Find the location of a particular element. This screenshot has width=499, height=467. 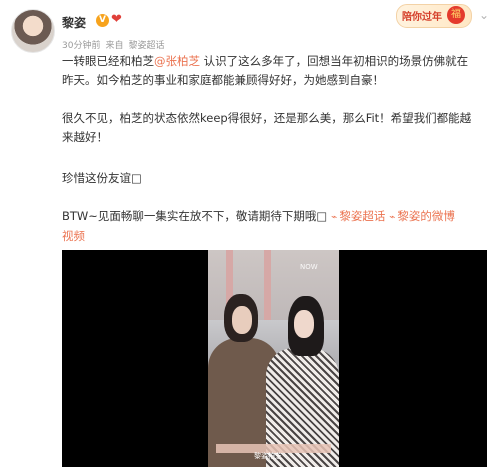

post-text-segment: 来越好！ is located at coordinates (85, 137).